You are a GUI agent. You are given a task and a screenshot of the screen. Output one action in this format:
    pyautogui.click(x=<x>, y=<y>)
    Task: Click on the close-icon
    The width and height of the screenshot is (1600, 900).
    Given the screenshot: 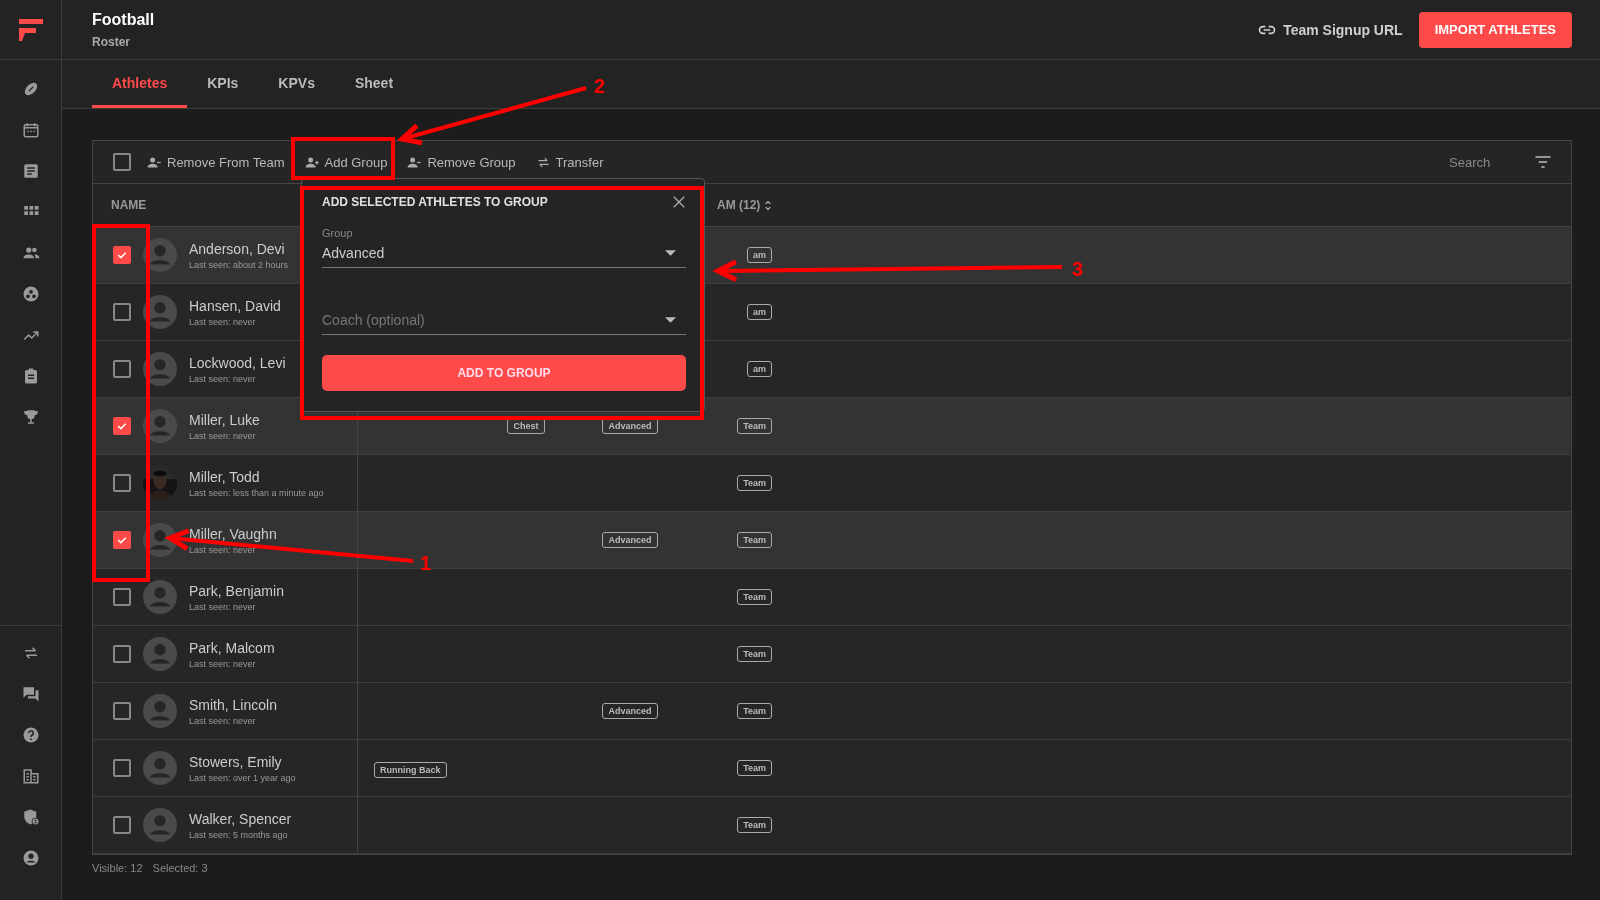 What is the action you would take?
    pyautogui.click(x=679, y=202)
    